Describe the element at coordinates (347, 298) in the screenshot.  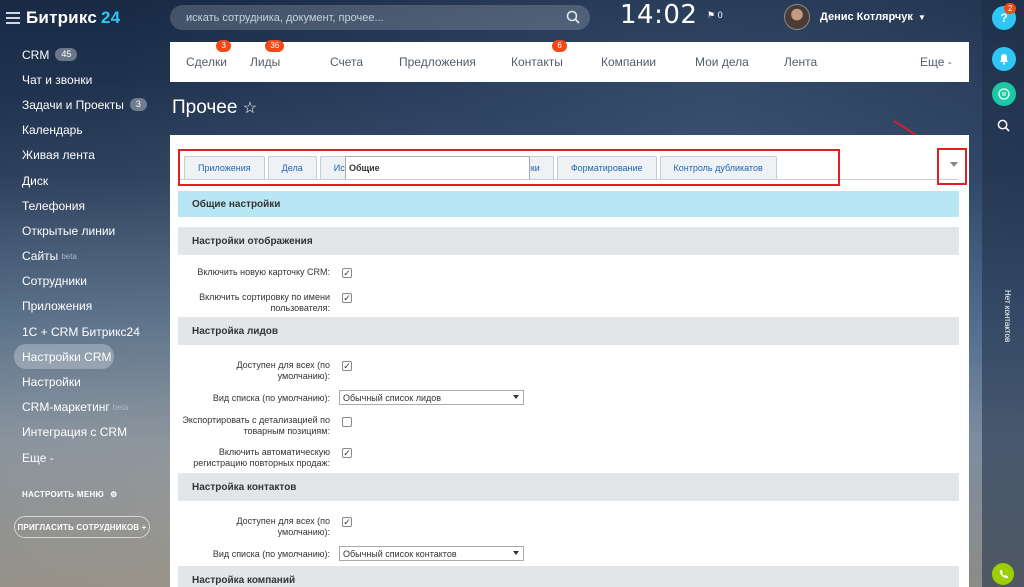
I see `sort-name-checkbox: ✓` at that location.